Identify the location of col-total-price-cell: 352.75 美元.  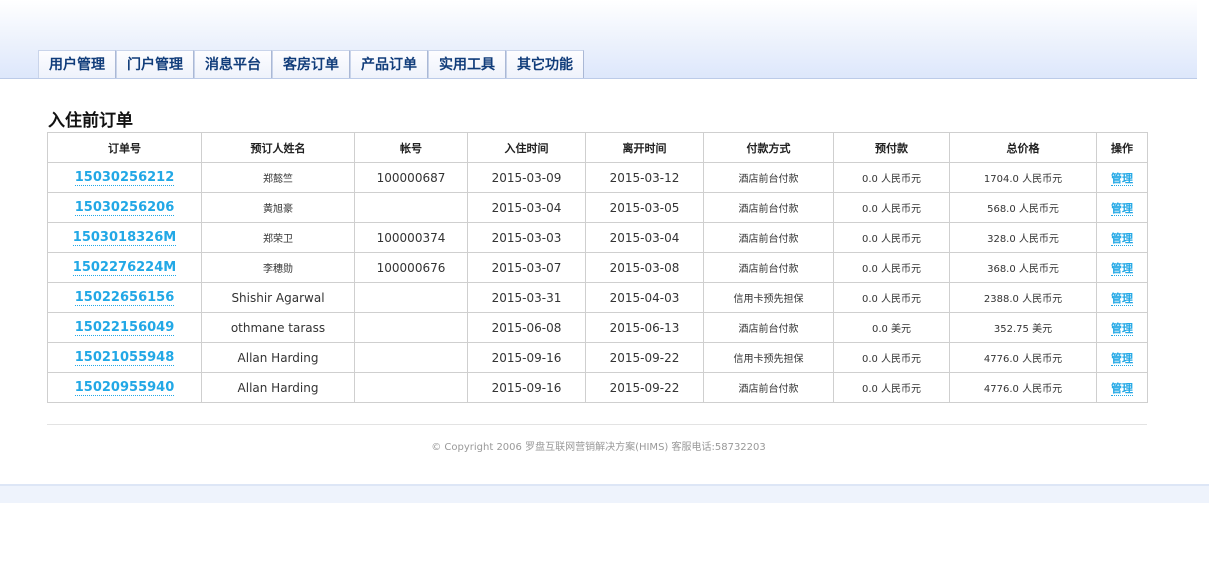
(1023, 327).